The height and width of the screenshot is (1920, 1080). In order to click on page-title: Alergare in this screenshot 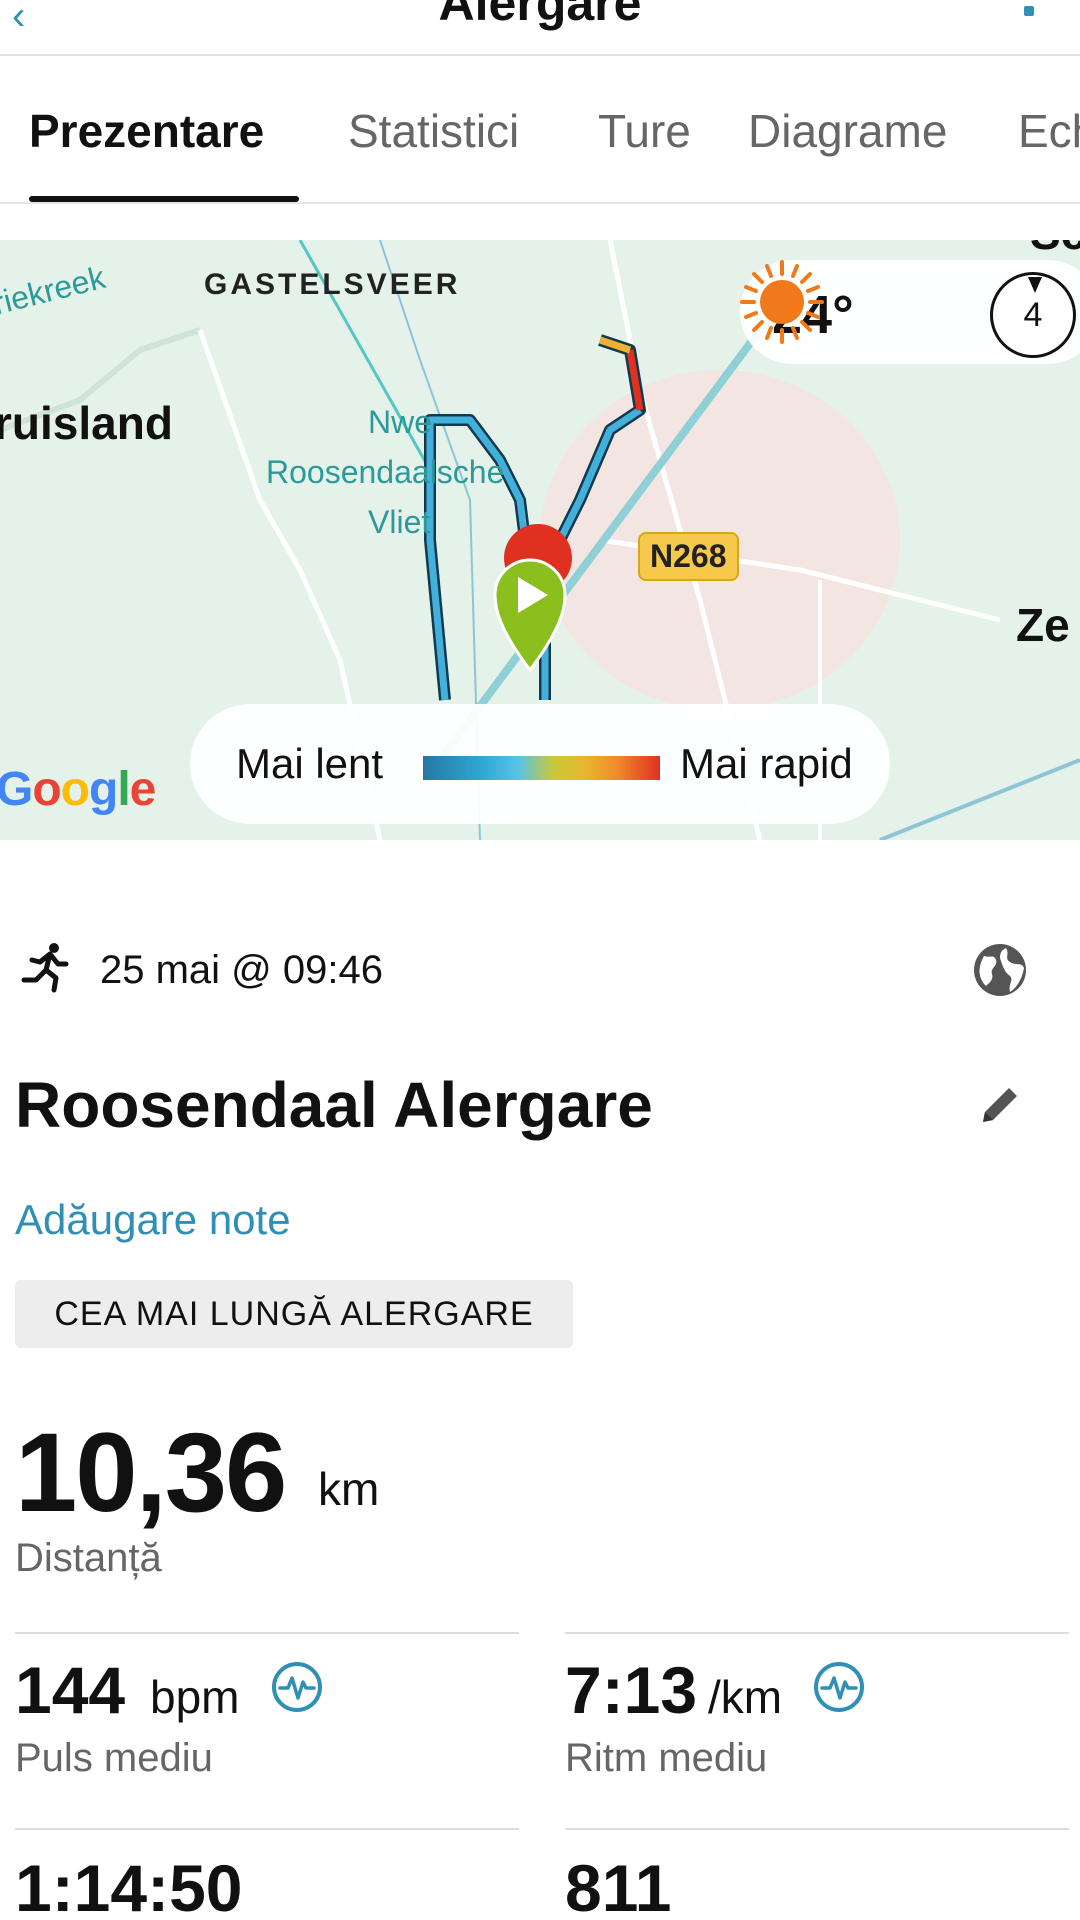, I will do `click(540, 15)`.